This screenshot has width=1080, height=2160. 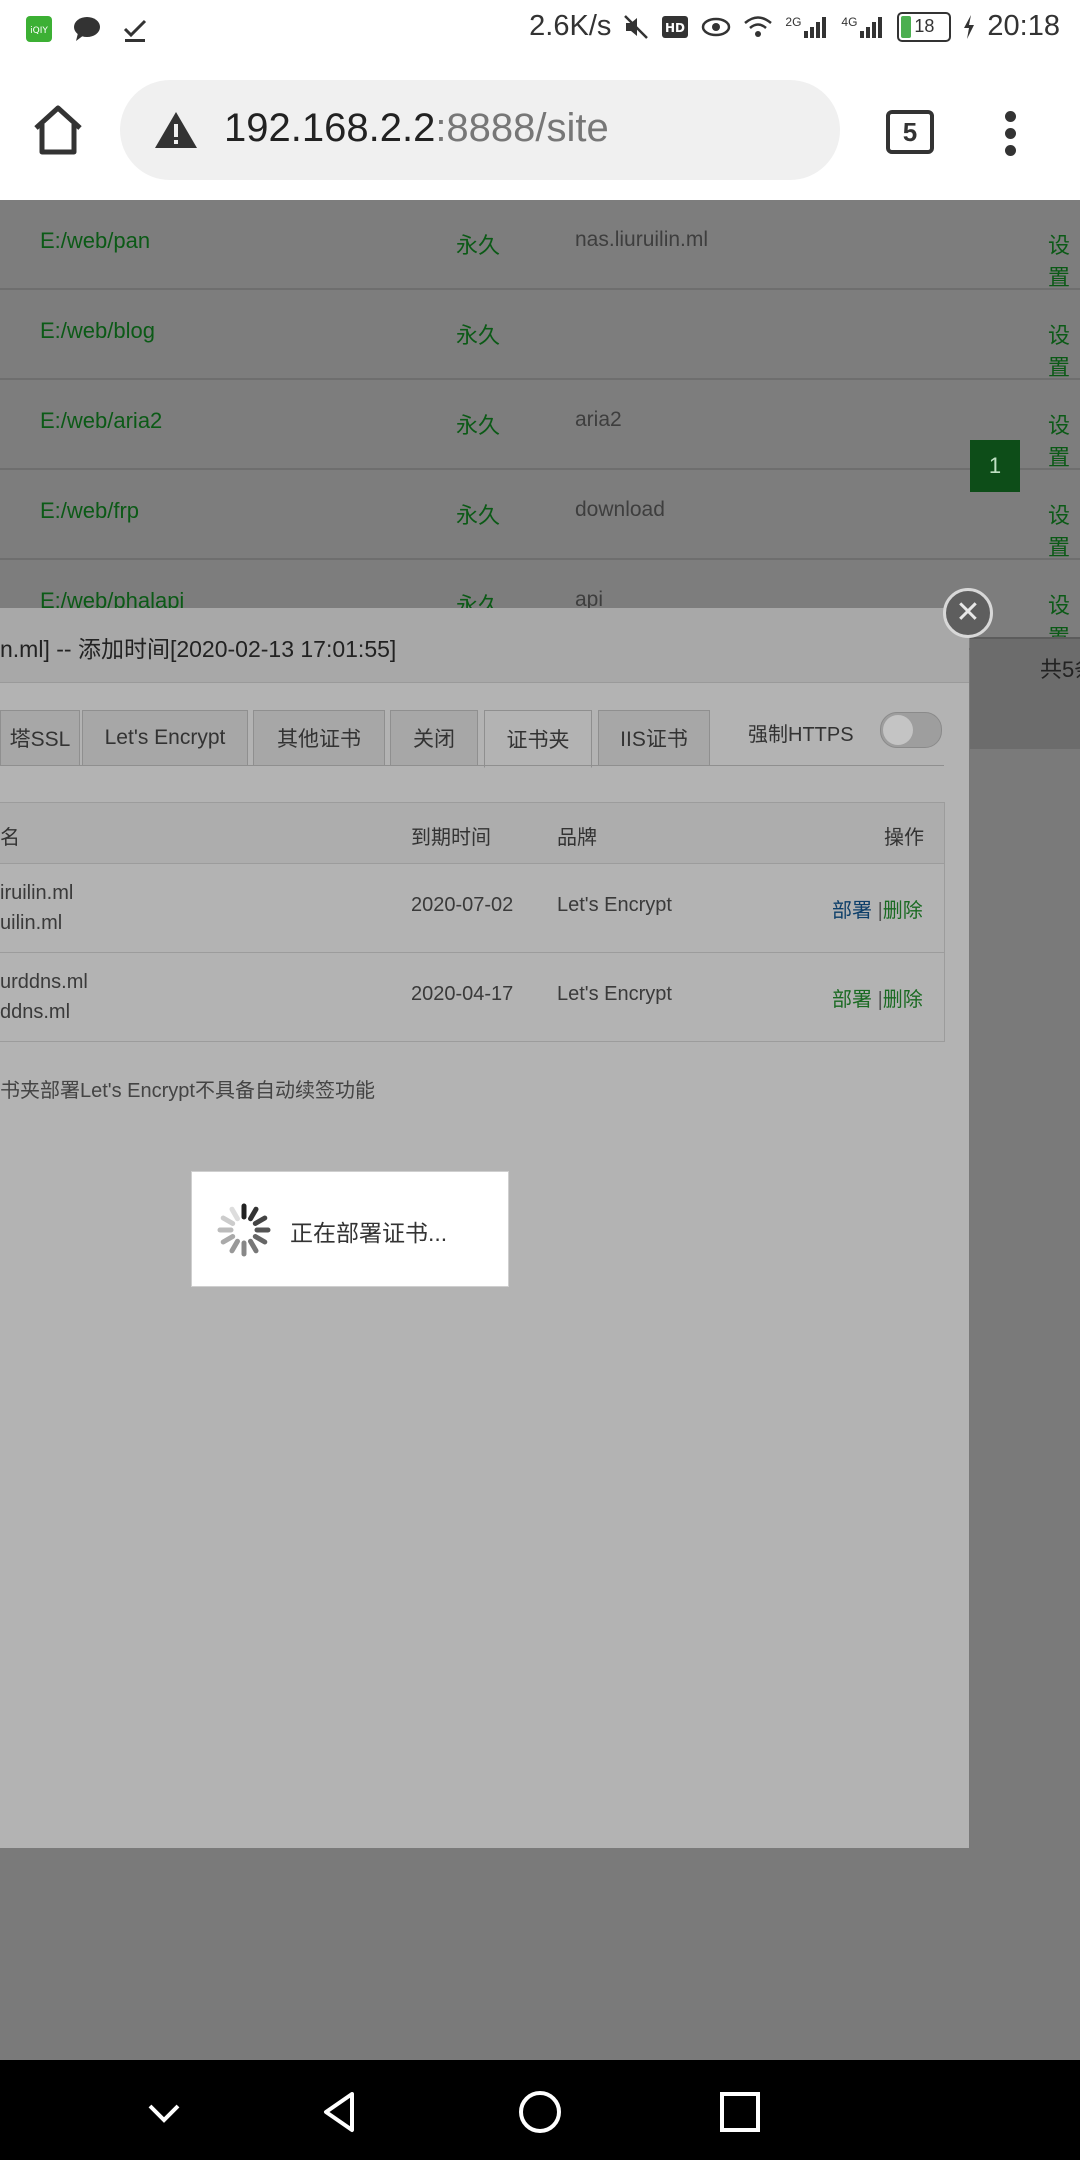 What do you see at coordinates (95, 241) in the screenshot?
I see `site-path: E:/web/pan` at bounding box center [95, 241].